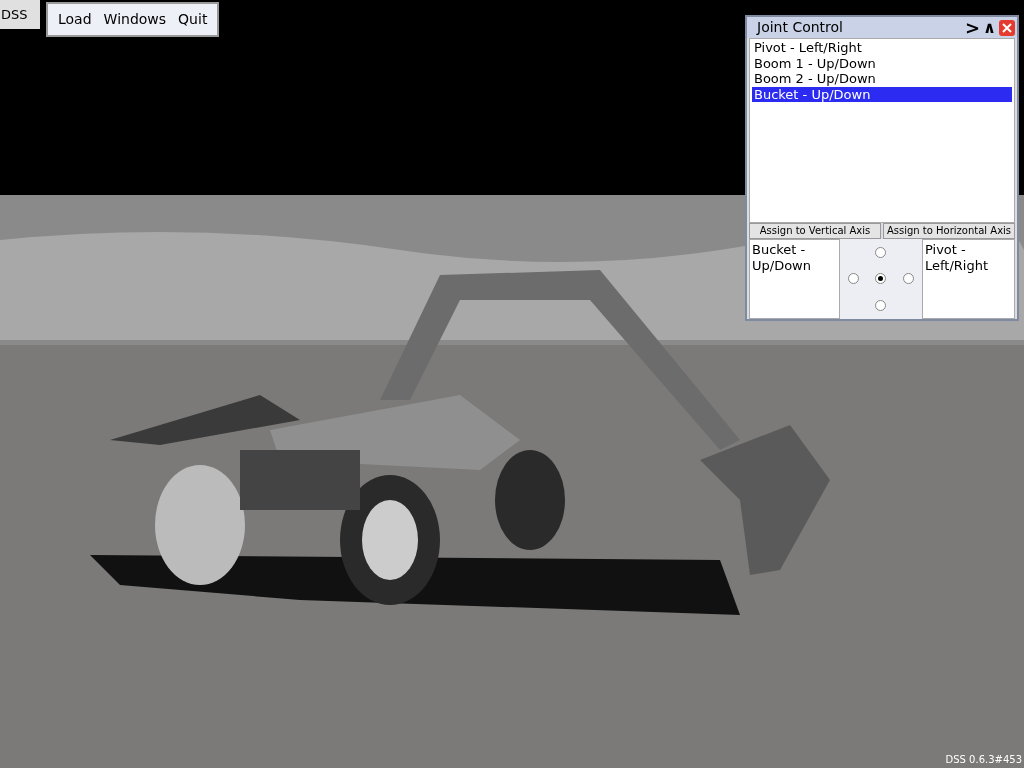 This screenshot has width=1024, height=768. What do you see at coordinates (983, 760) in the screenshot?
I see `version-label: DSS 0.6.3#453` at bounding box center [983, 760].